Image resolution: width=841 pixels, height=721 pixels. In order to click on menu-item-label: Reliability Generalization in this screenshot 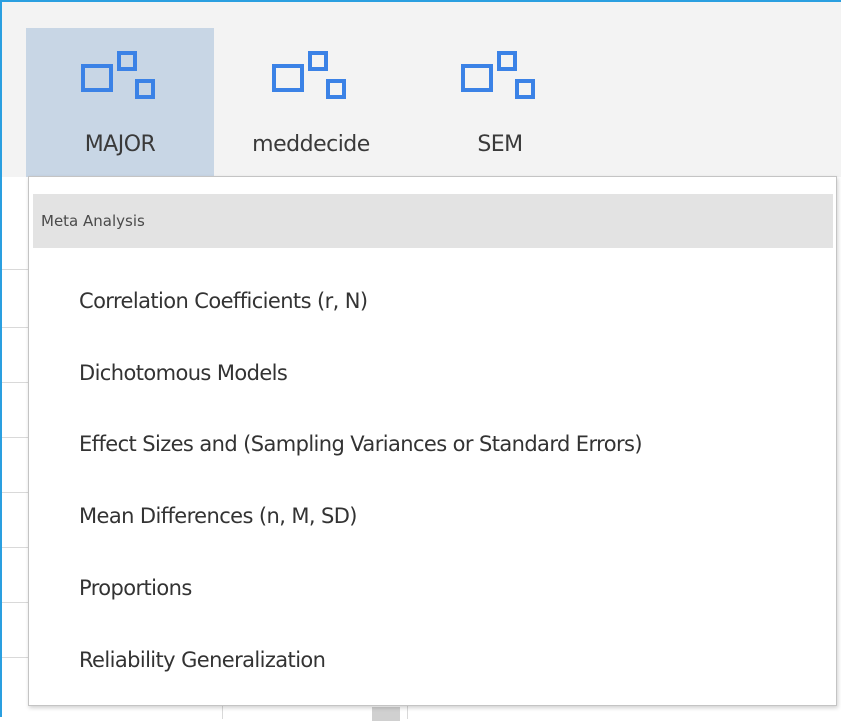, I will do `click(202, 660)`.